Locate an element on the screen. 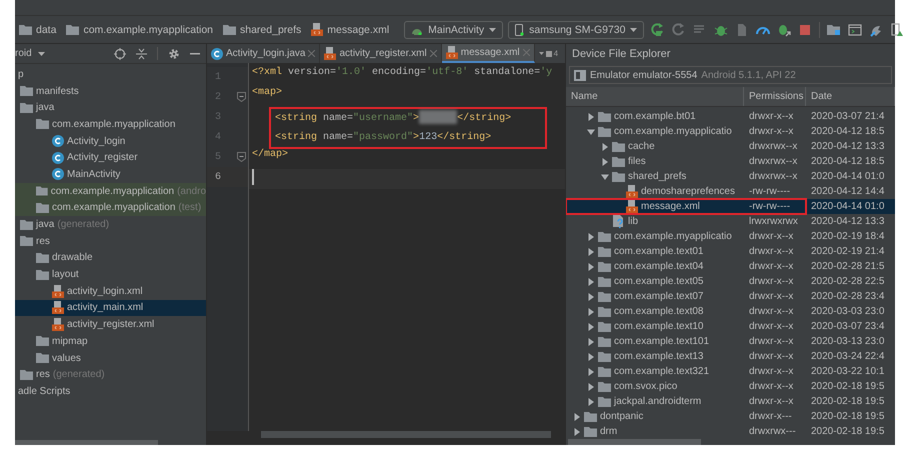  date: 2020-02-18 19:5 is located at coordinates (847, 431).